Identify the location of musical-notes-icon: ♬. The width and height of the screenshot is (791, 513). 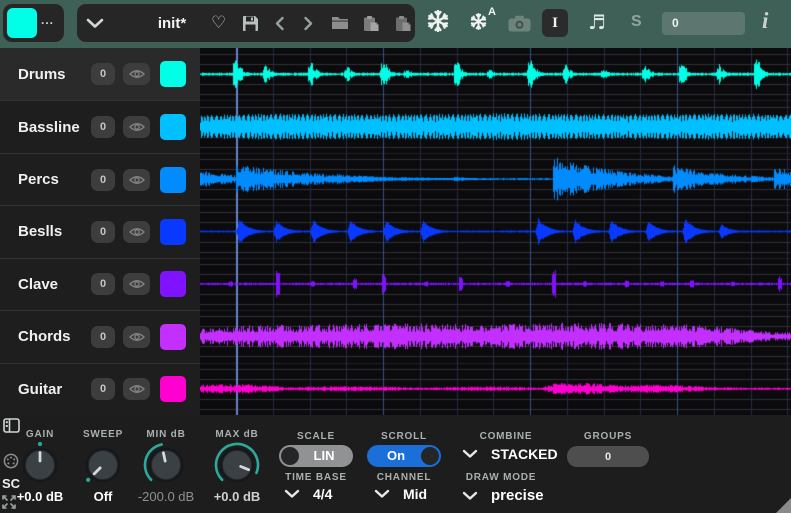
(597, 22).